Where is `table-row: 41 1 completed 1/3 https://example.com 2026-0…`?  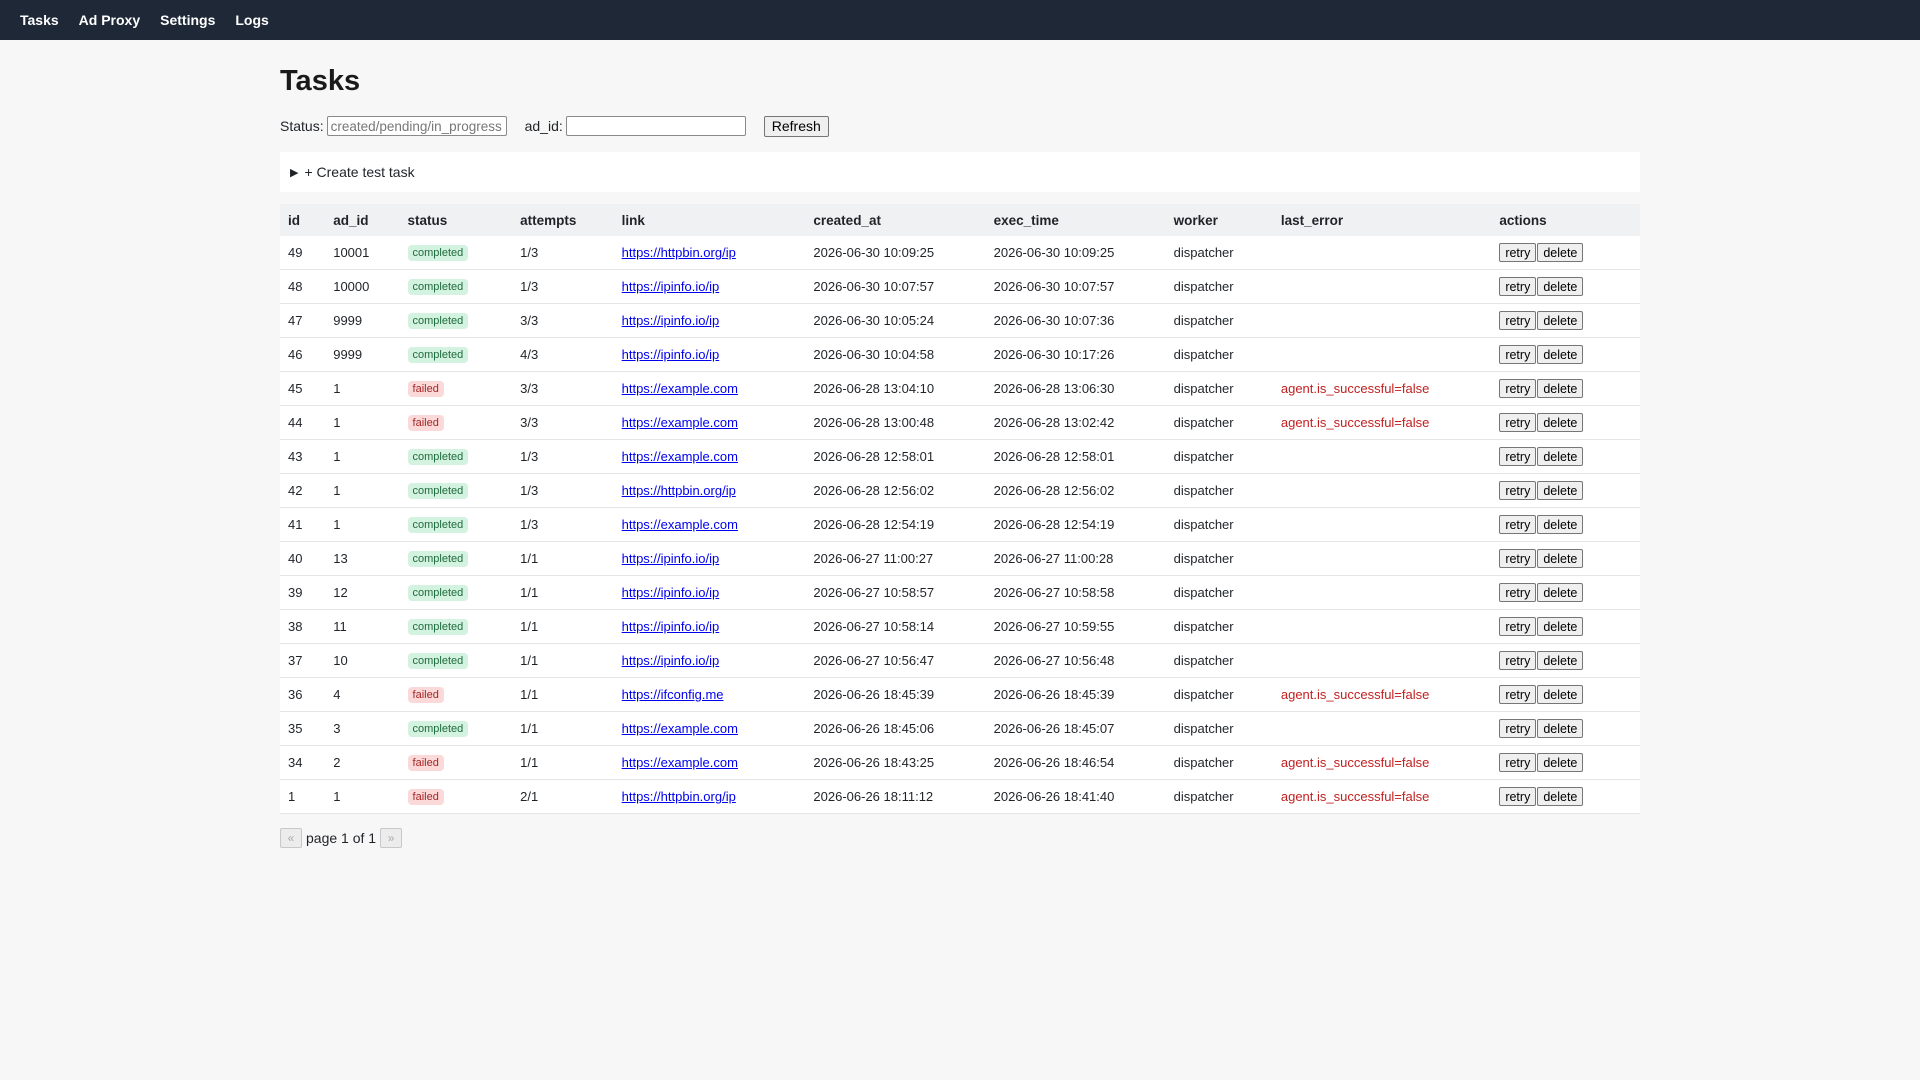
table-row: 41 1 completed 1/3 https://example.com 2026-0… is located at coordinates (960, 524).